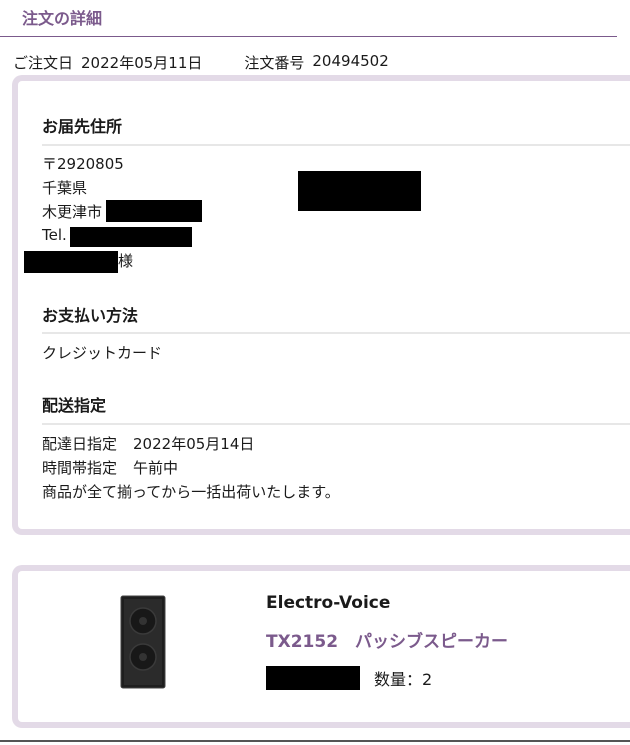 The height and width of the screenshot is (745, 630). Describe the element at coordinates (102, 353) in the screenshot. I see `payment-method: クレジットカード` at that location.